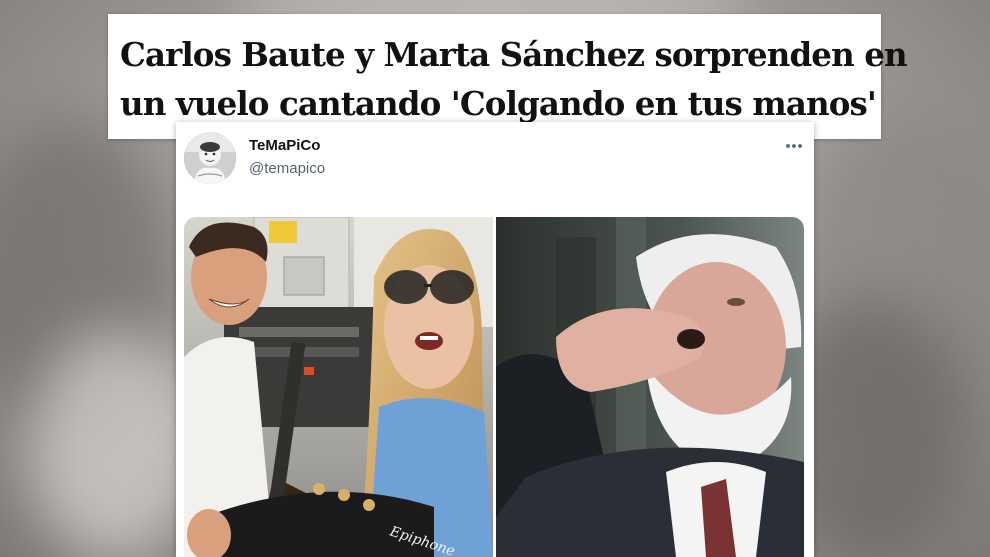 The height and width of the screenshot is (557, 990). I want to click on blurred-background, so click(115, 443).